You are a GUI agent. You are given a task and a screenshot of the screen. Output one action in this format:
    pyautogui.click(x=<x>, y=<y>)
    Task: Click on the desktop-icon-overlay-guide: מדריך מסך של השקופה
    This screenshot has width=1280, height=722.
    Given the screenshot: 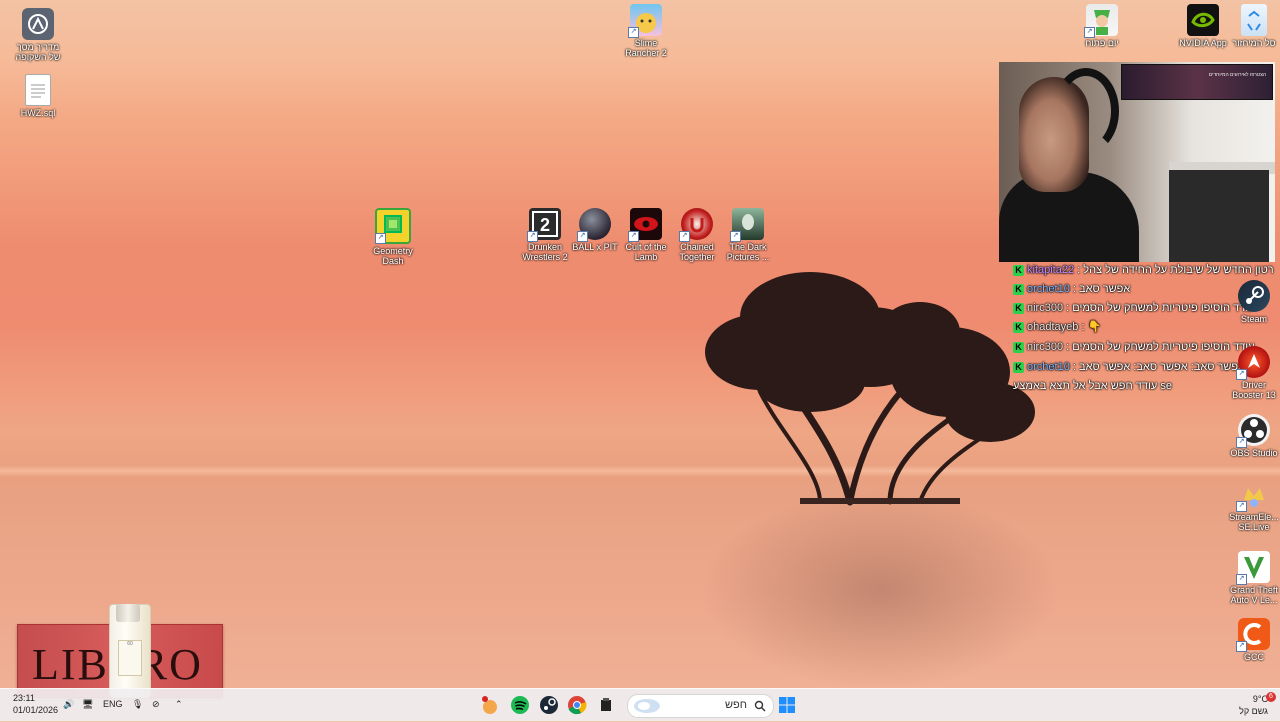 What is the action you would take?
    pyautogui.click(x=38, y=35)
    